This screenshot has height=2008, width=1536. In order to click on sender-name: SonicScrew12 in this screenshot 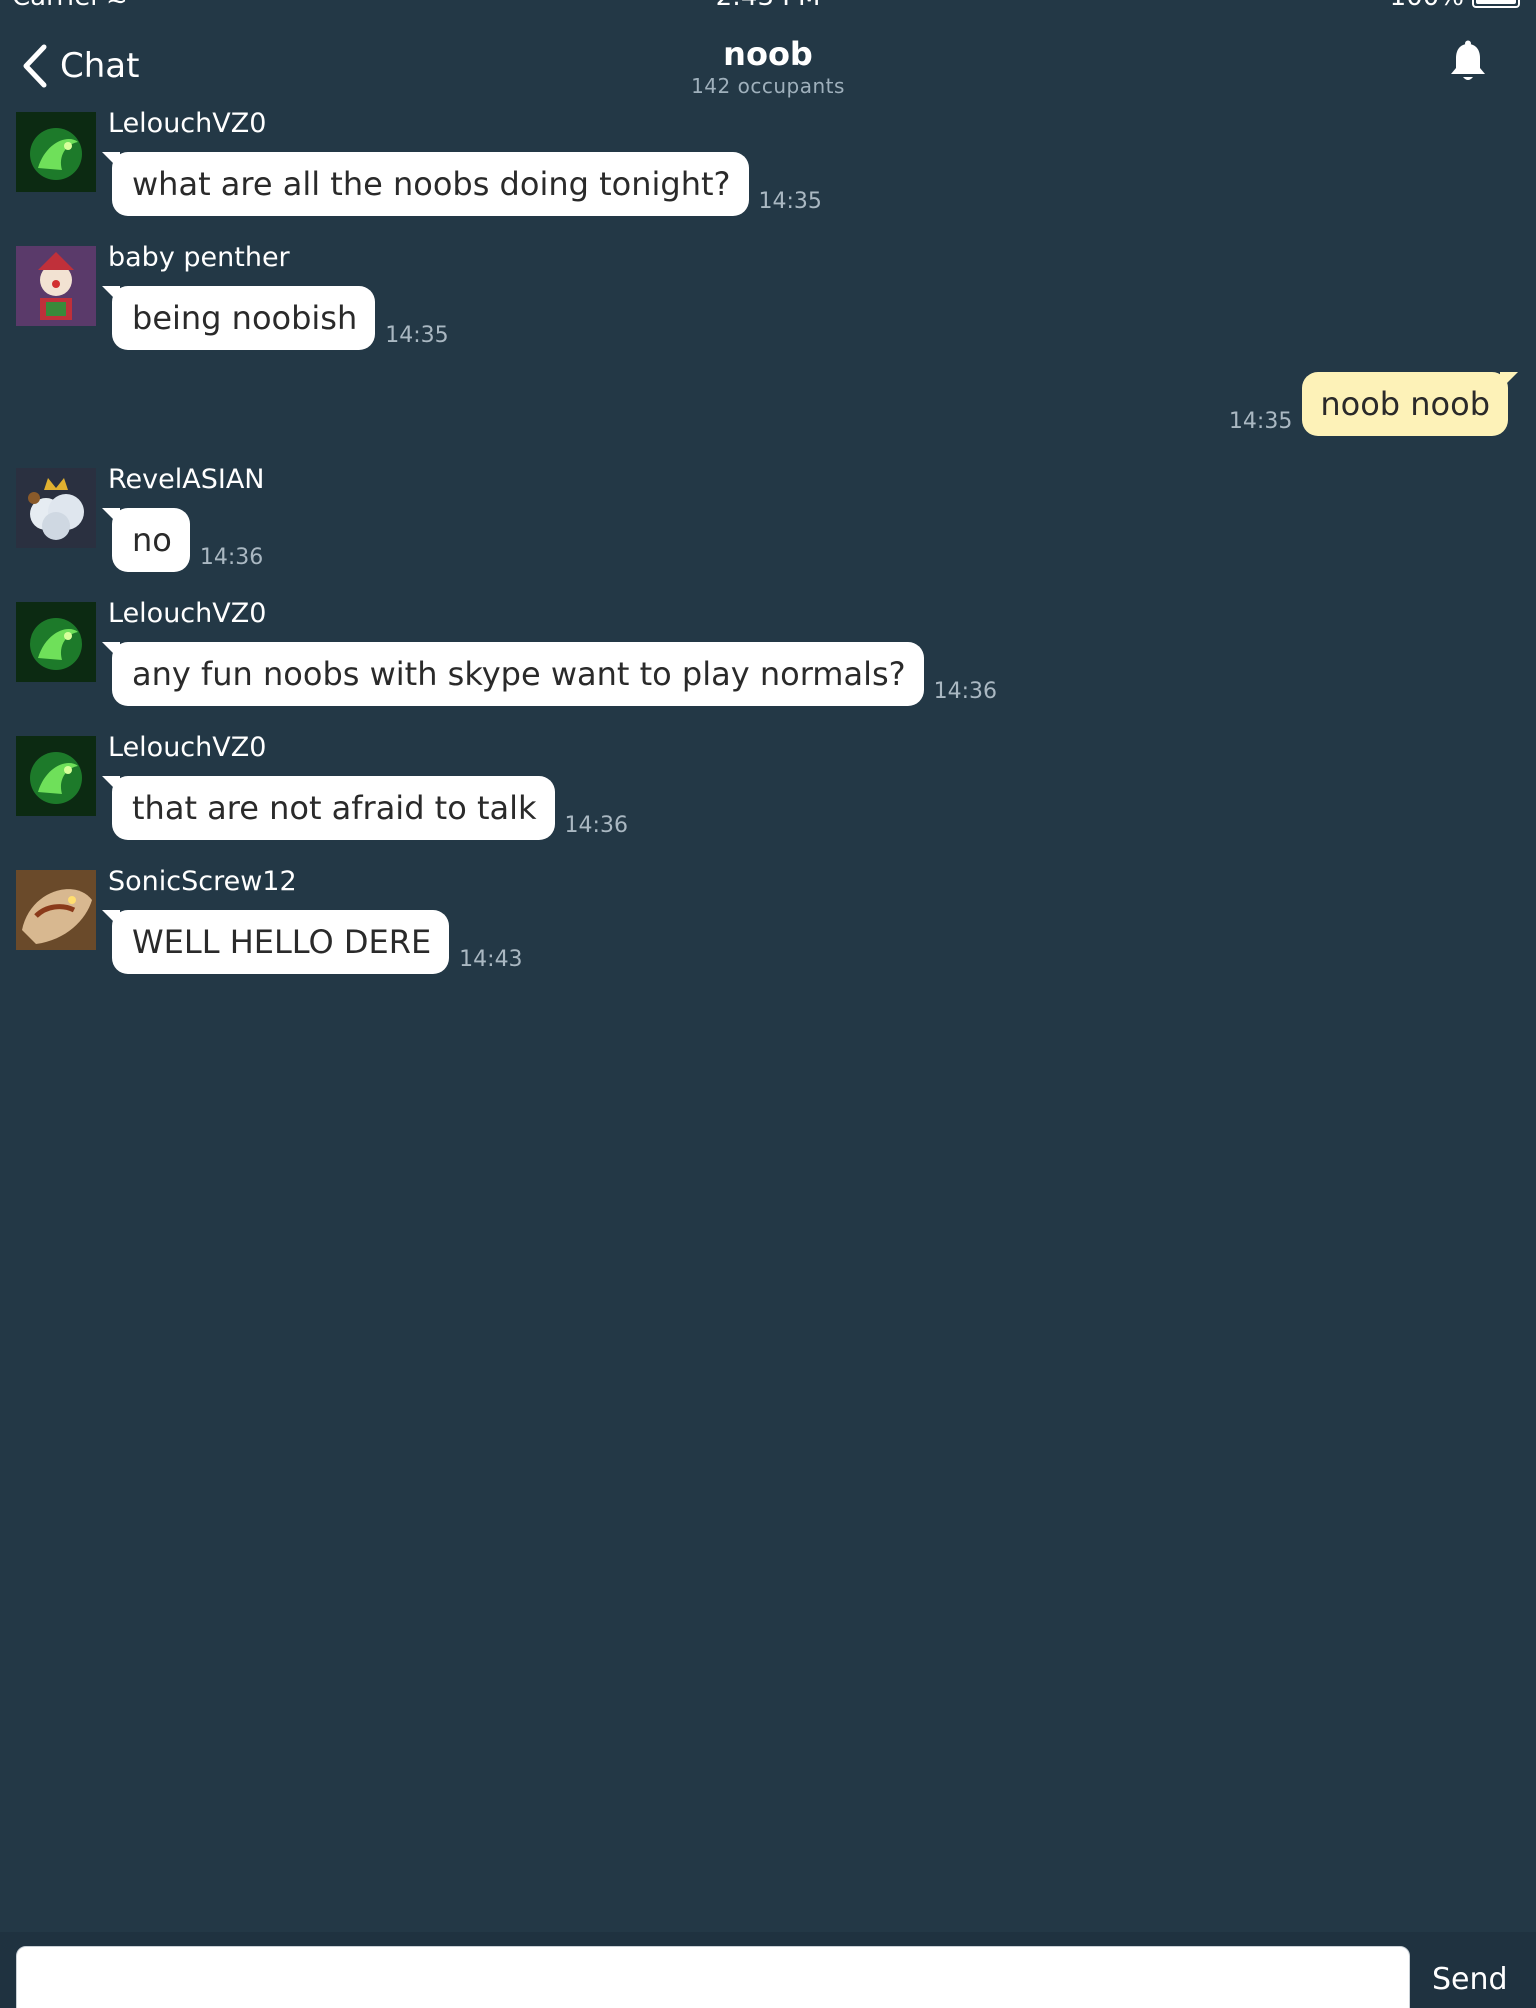, I will do `click(202, 881)`.